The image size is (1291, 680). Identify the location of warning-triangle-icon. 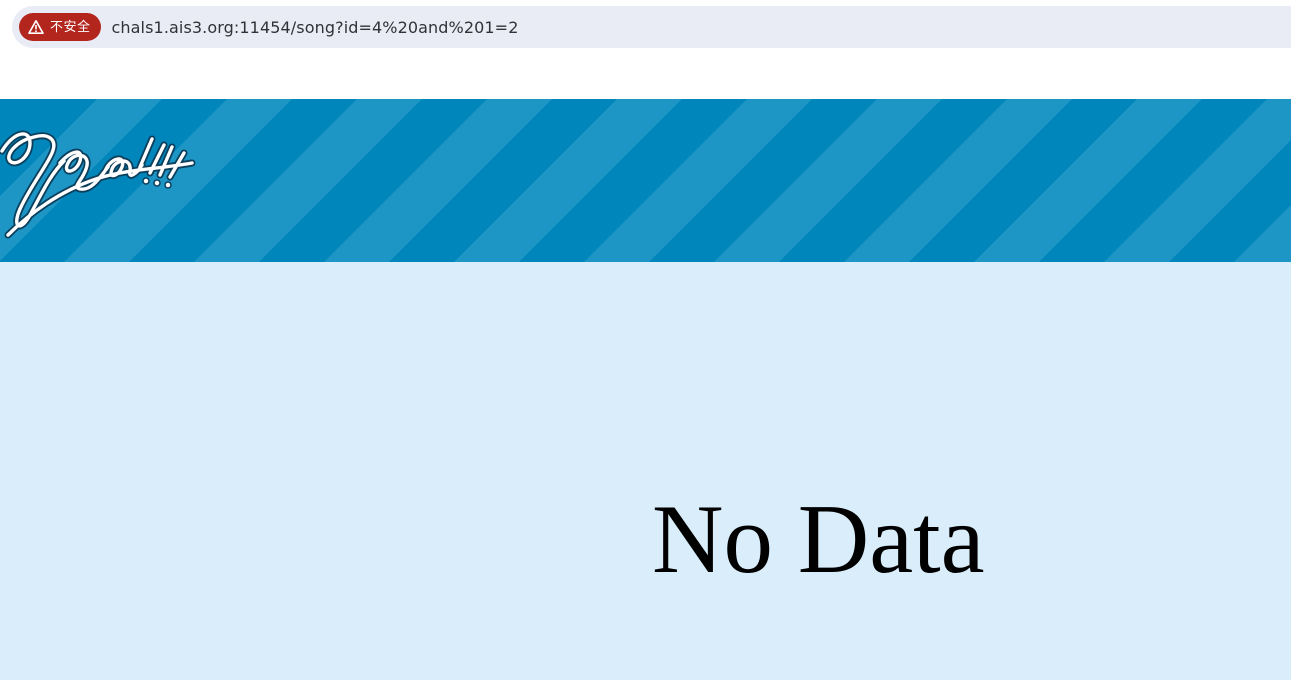
(36, 27).